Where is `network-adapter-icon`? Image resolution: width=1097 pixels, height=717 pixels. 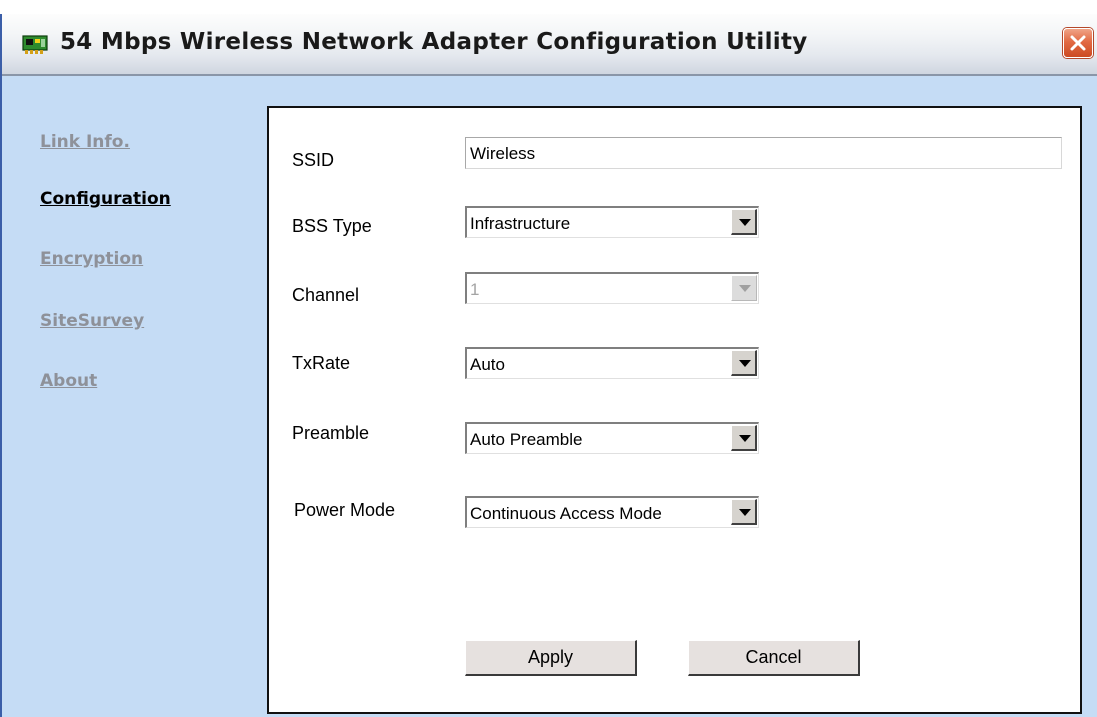 network-adapter-icon is located at coordinates (35, 45).